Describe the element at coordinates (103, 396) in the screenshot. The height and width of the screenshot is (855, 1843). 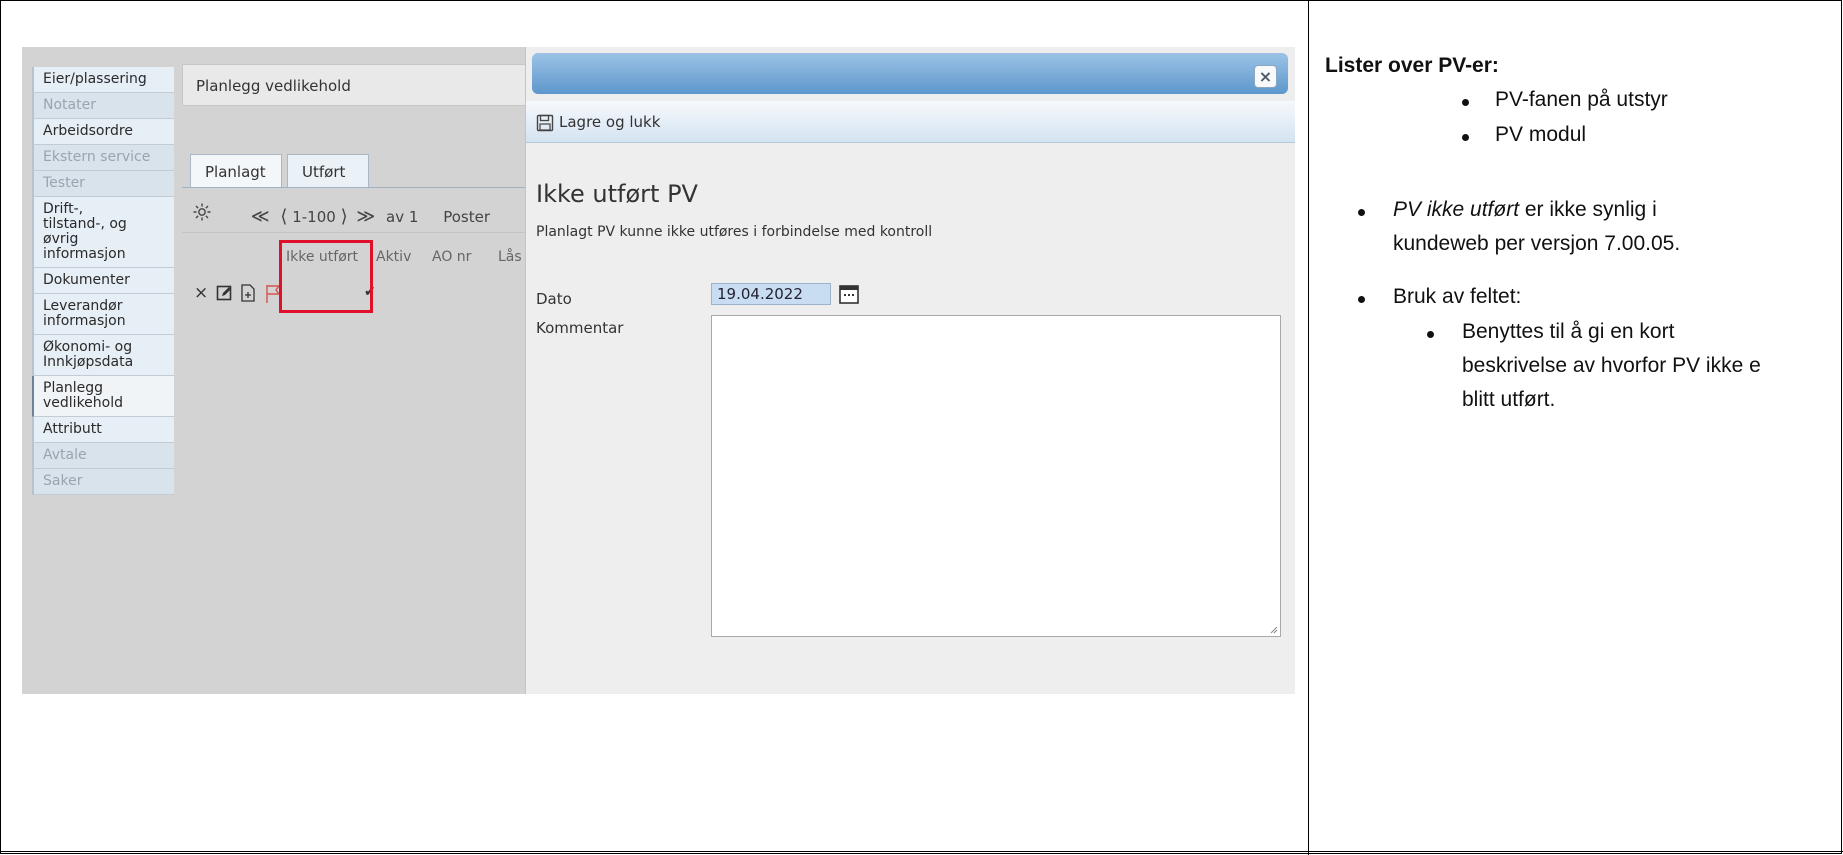
I see `sidebar-item: Planlegg vedlikehold` at that location.